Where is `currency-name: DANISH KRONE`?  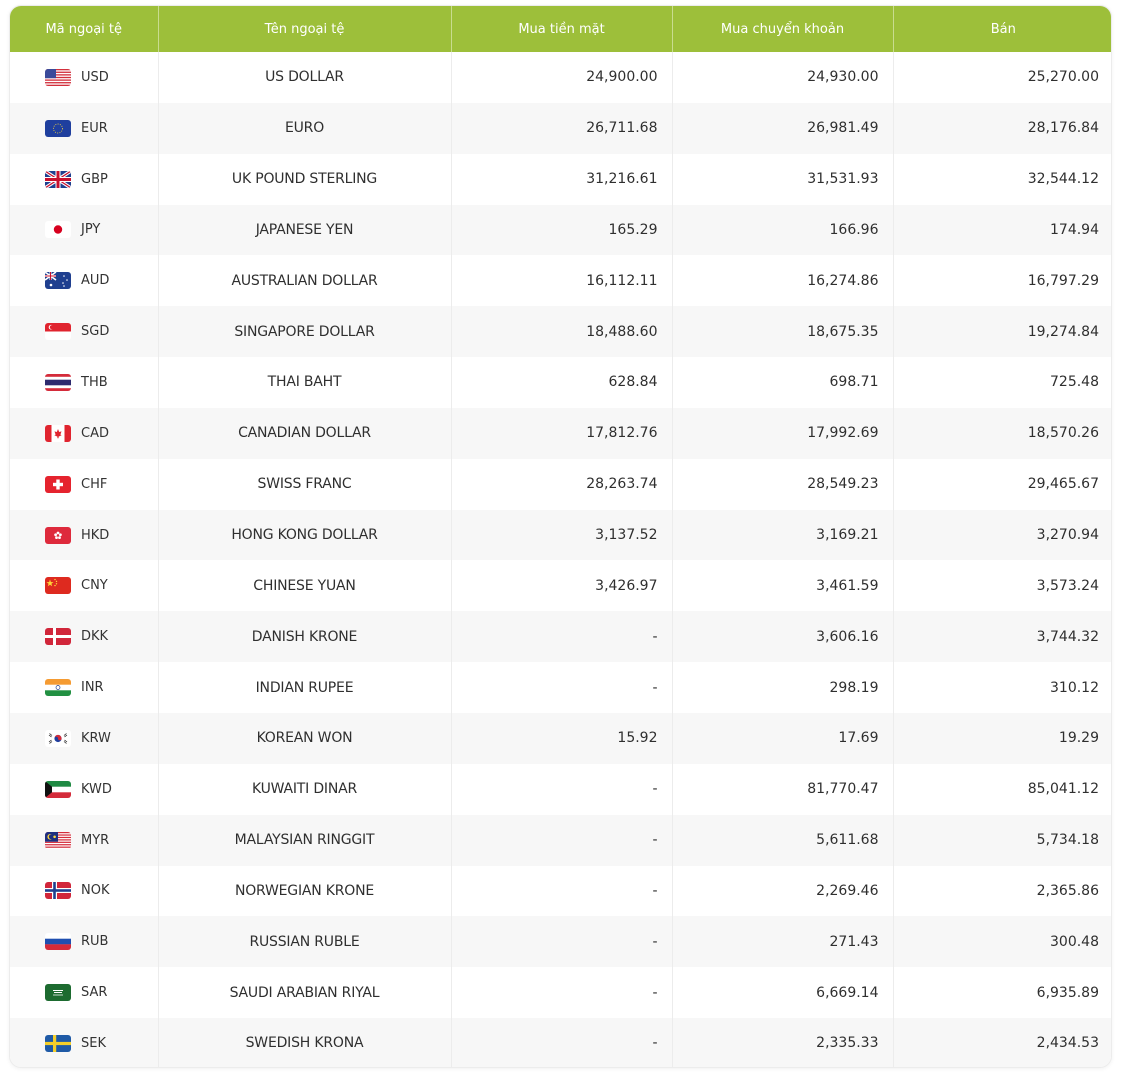
currency-name: DANISH KRONE is located at coordinates (305, 637).